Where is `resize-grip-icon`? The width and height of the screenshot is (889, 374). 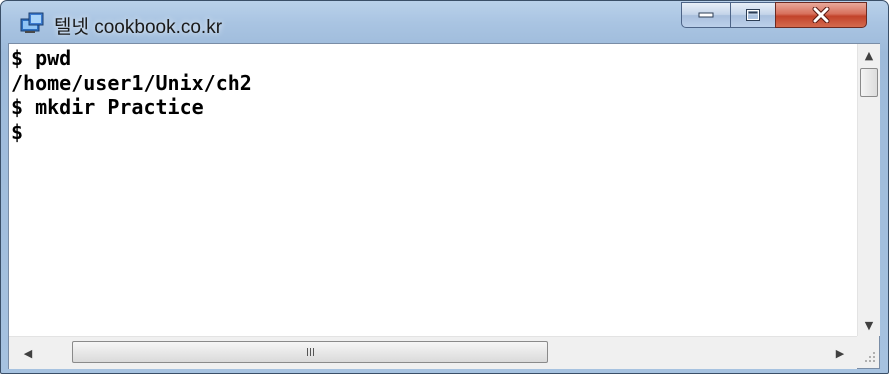 resize-grip-icon is located at coordinates (868, 352).